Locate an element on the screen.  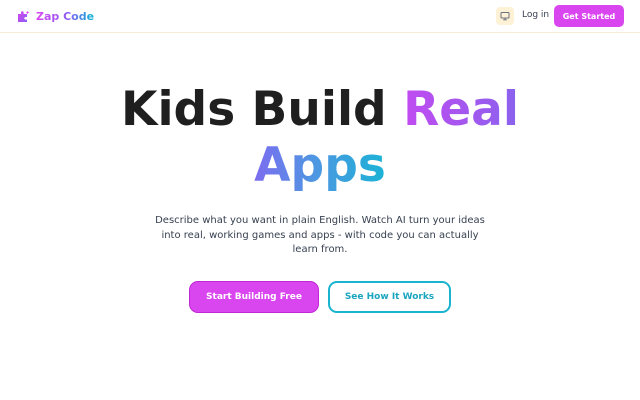
brand-name: Zap Code is located at coordinates (65, 16).